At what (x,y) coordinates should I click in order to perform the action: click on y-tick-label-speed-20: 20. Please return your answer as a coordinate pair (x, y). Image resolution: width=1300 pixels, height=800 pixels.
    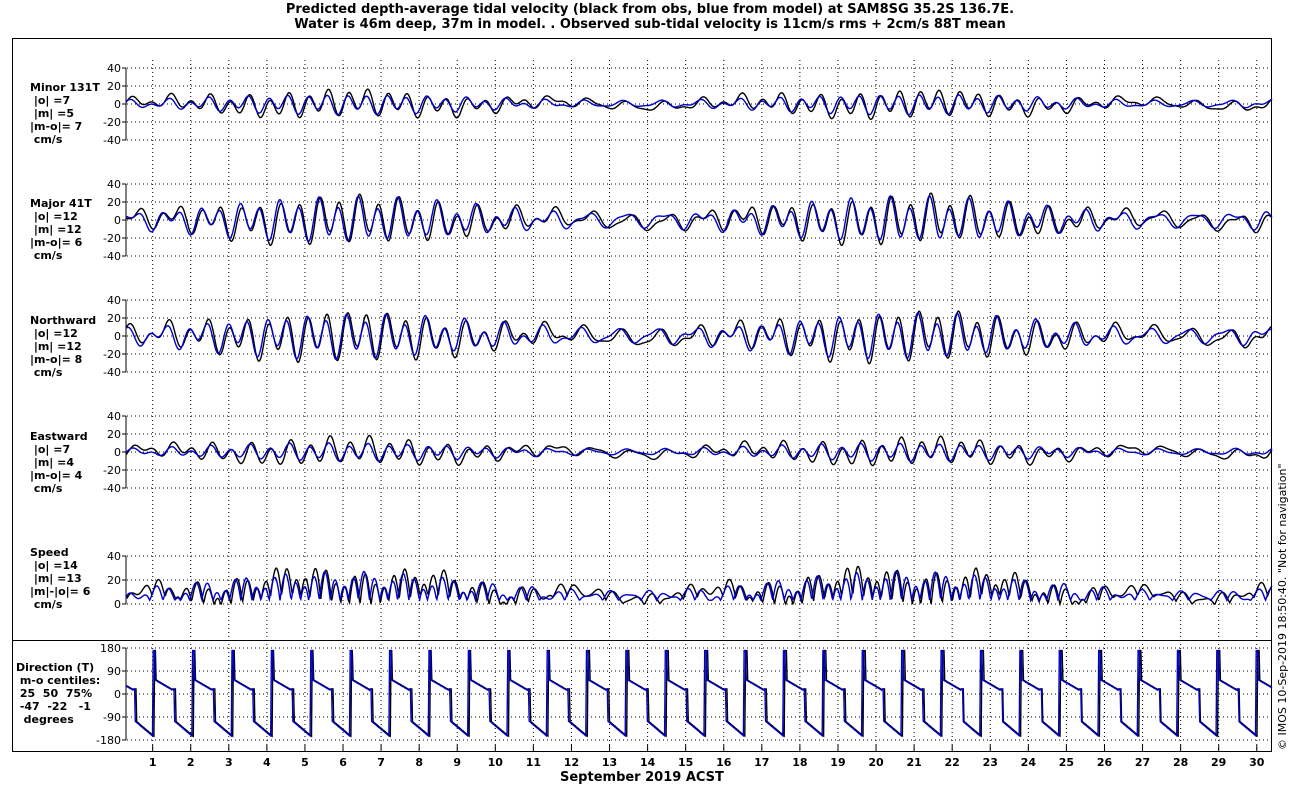
    Looking at the image, I should click on (114, 580).